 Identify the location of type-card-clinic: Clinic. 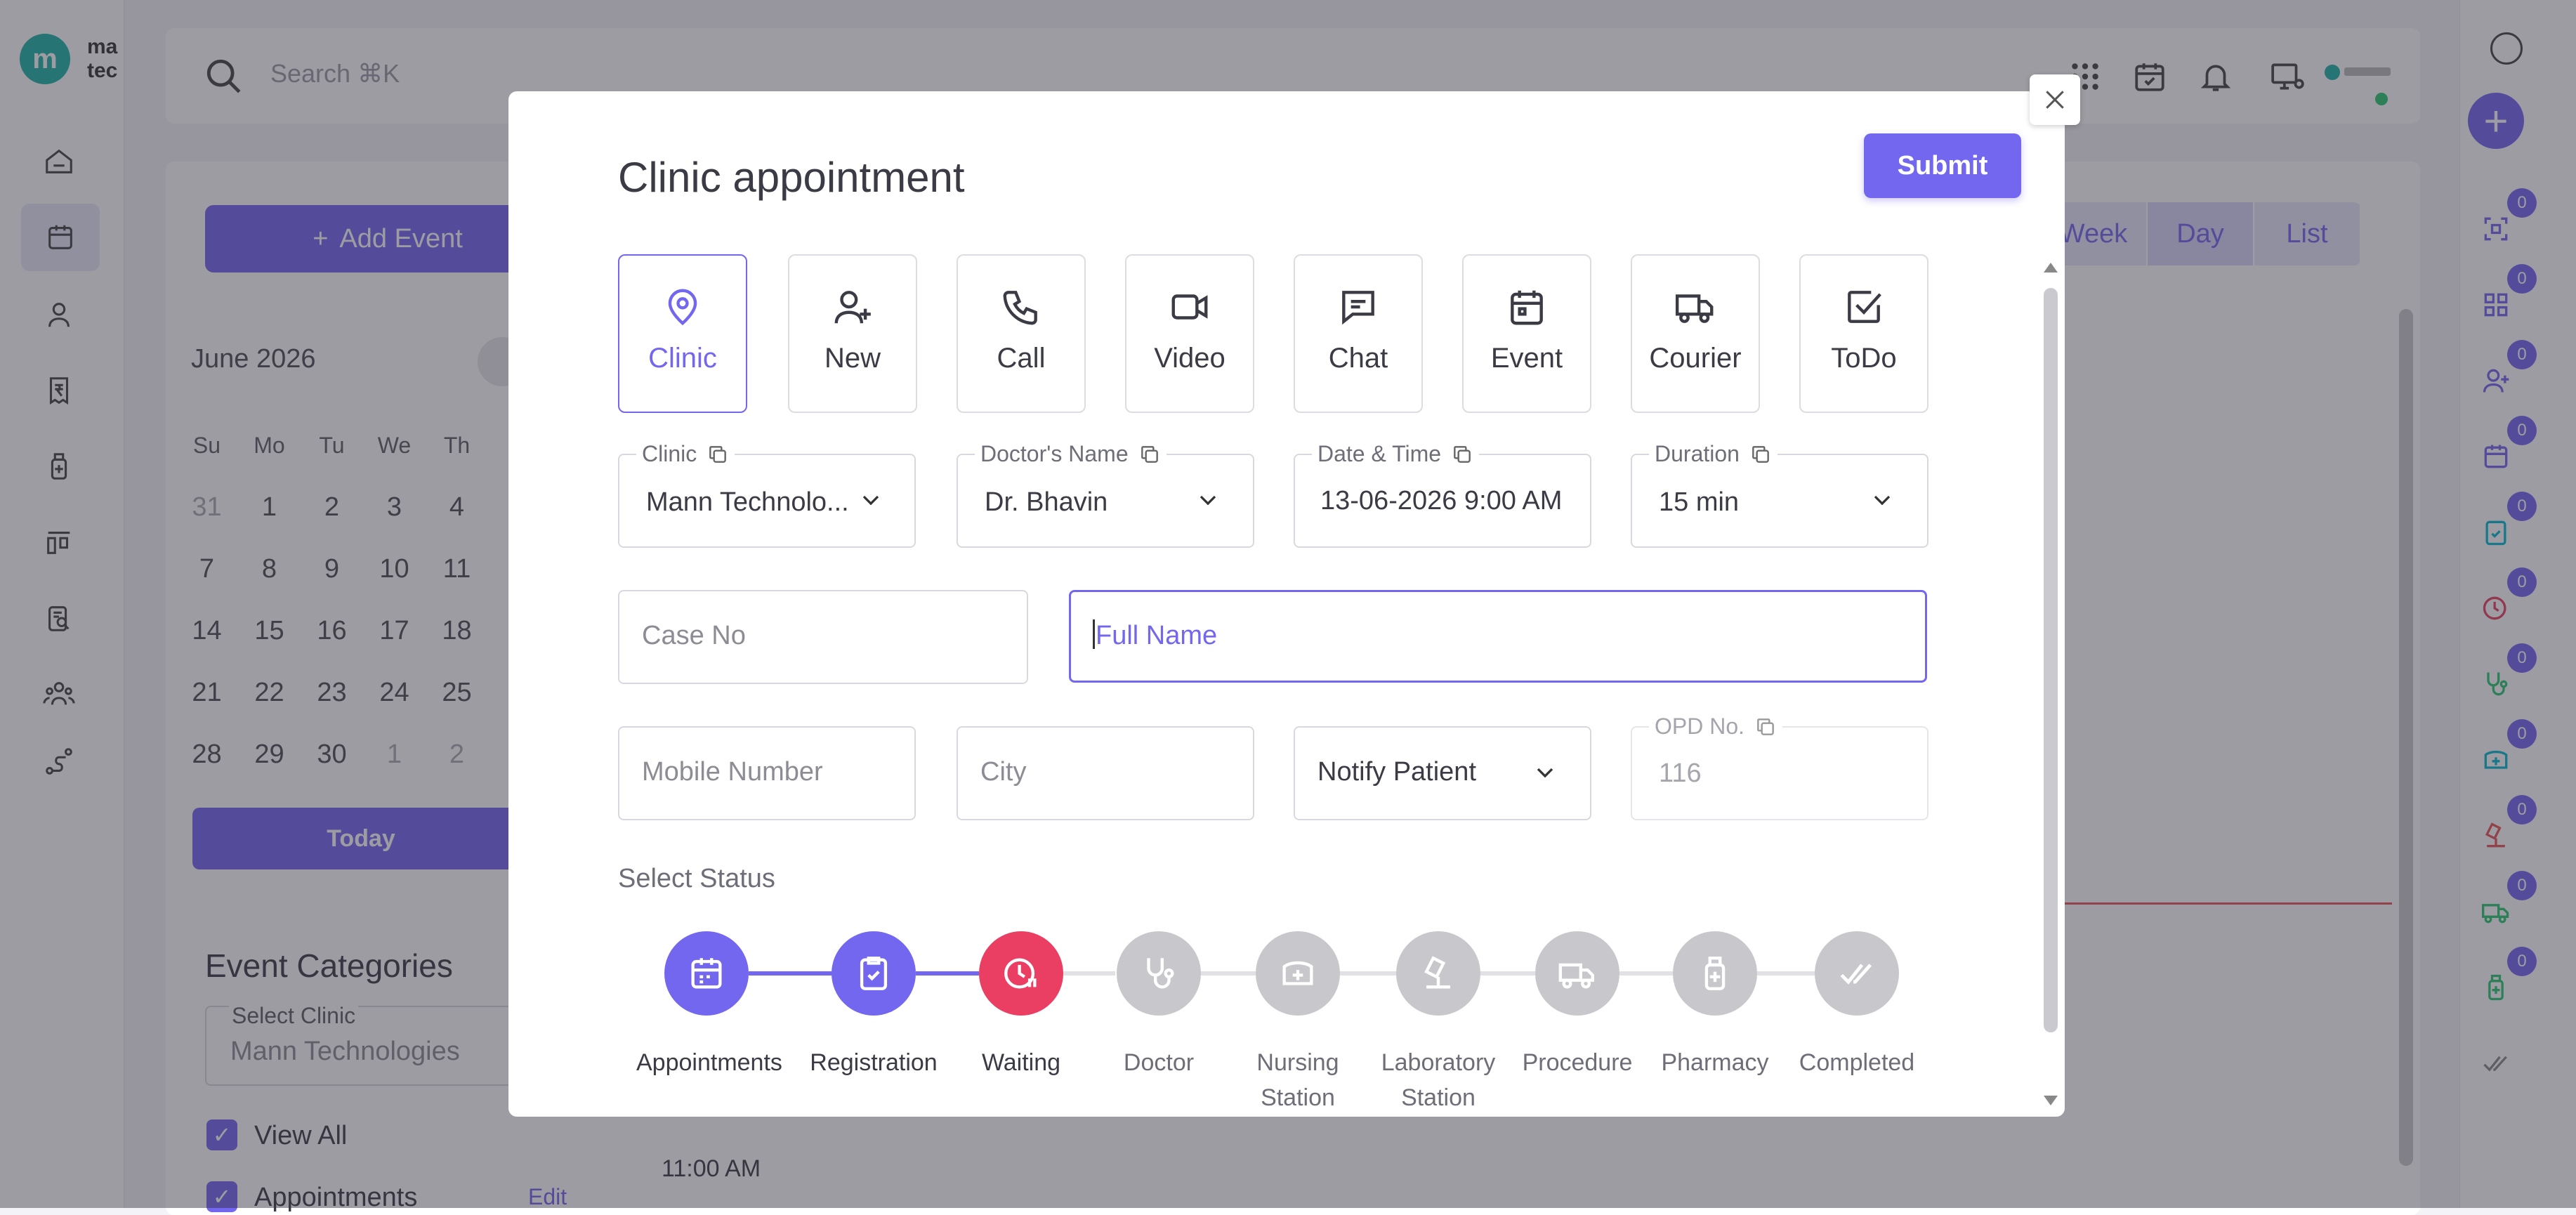
(682, 333).